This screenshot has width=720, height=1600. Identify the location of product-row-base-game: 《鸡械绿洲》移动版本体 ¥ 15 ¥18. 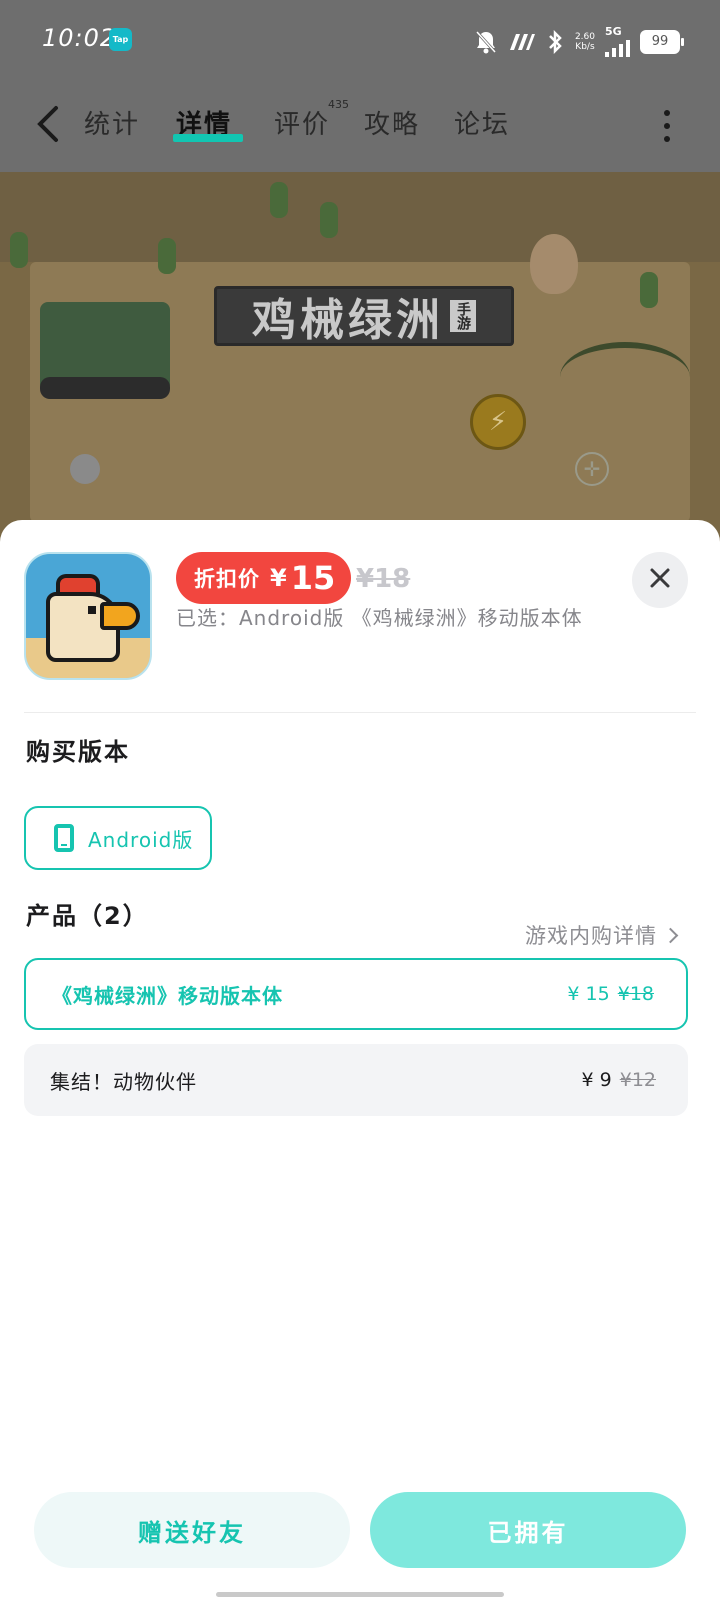
(356, 994).